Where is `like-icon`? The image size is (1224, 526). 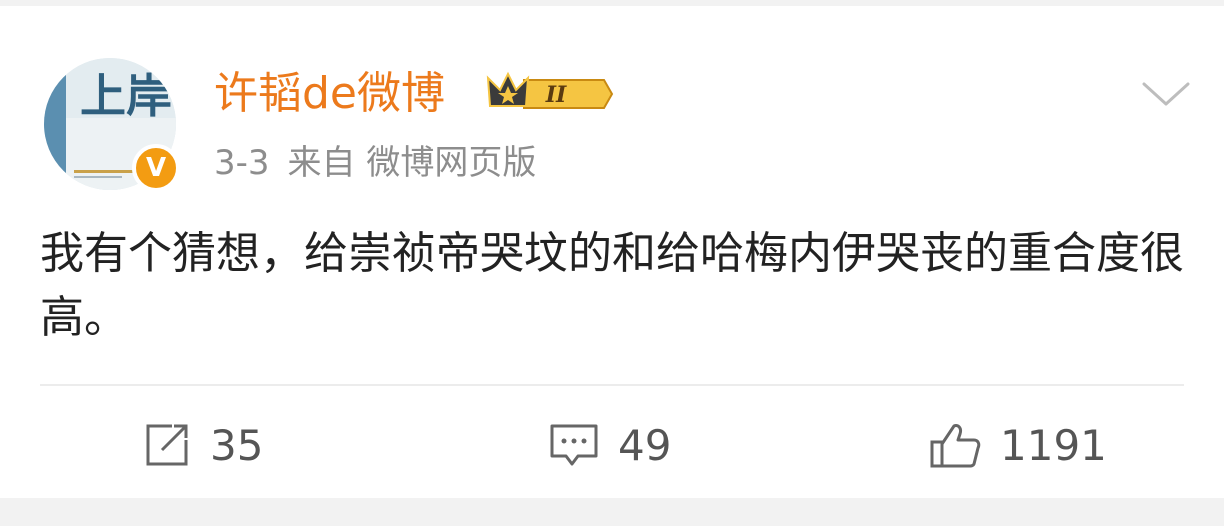
like-icon is located at coordinates (955, 446).